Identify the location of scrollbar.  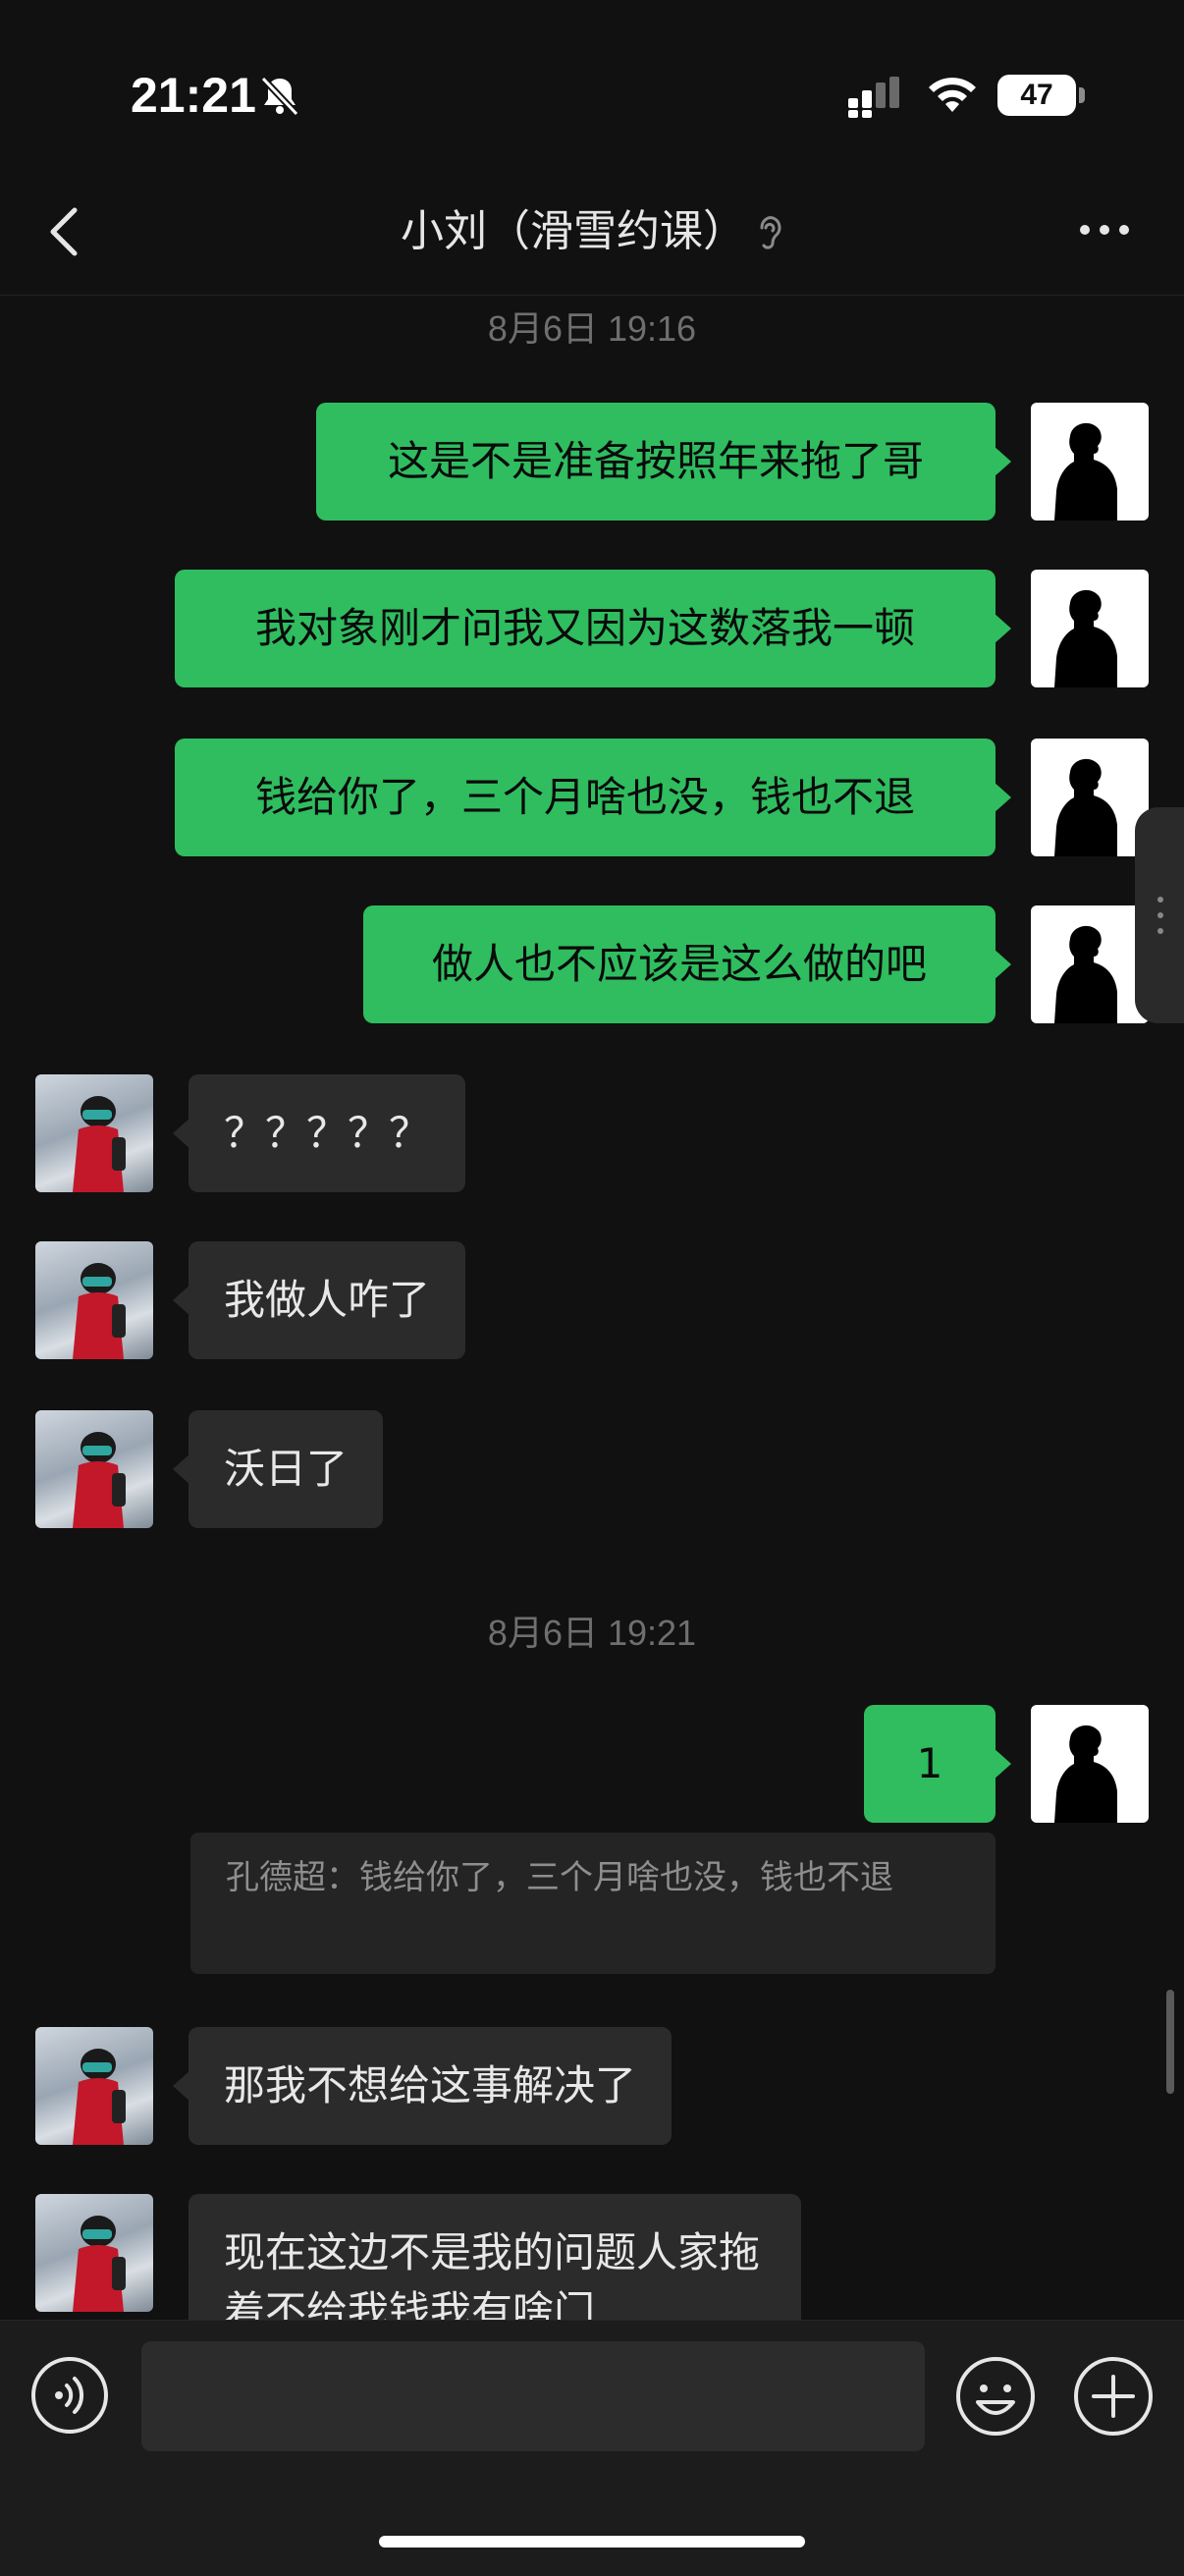
(1170, 2042).